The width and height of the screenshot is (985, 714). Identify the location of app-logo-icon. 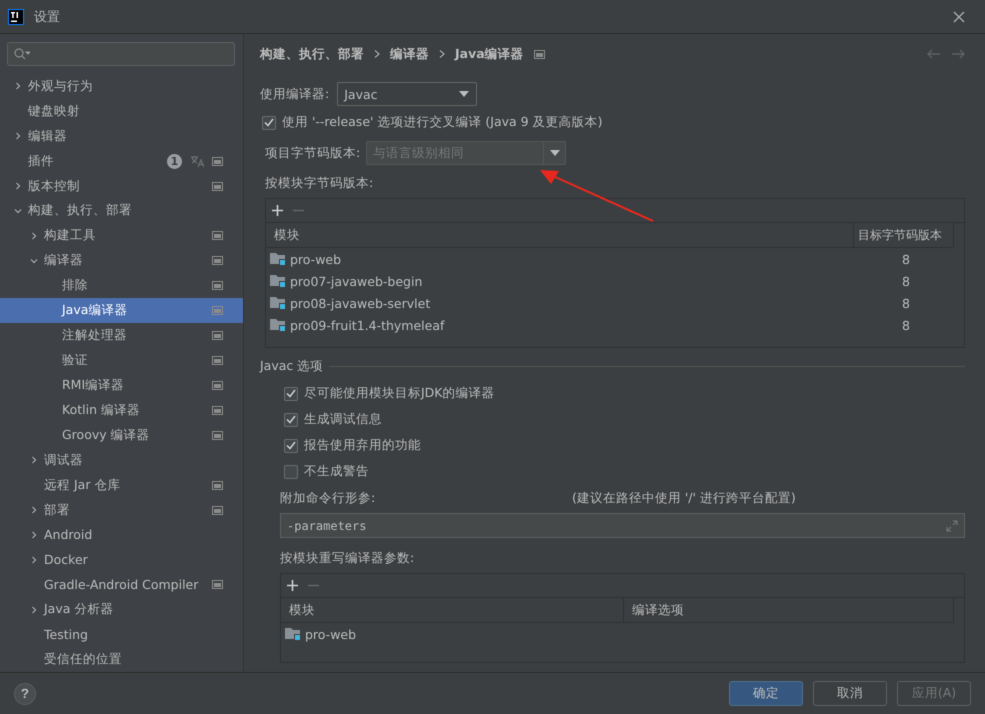
(16, 16).